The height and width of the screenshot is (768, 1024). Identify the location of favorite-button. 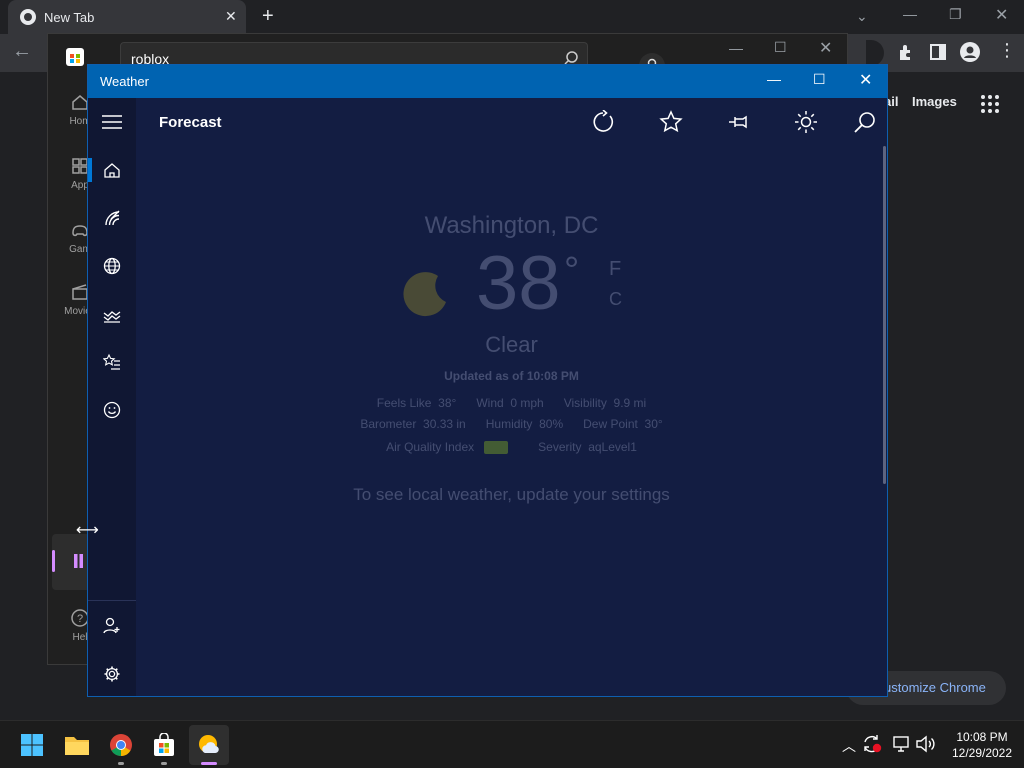
(671, 122).